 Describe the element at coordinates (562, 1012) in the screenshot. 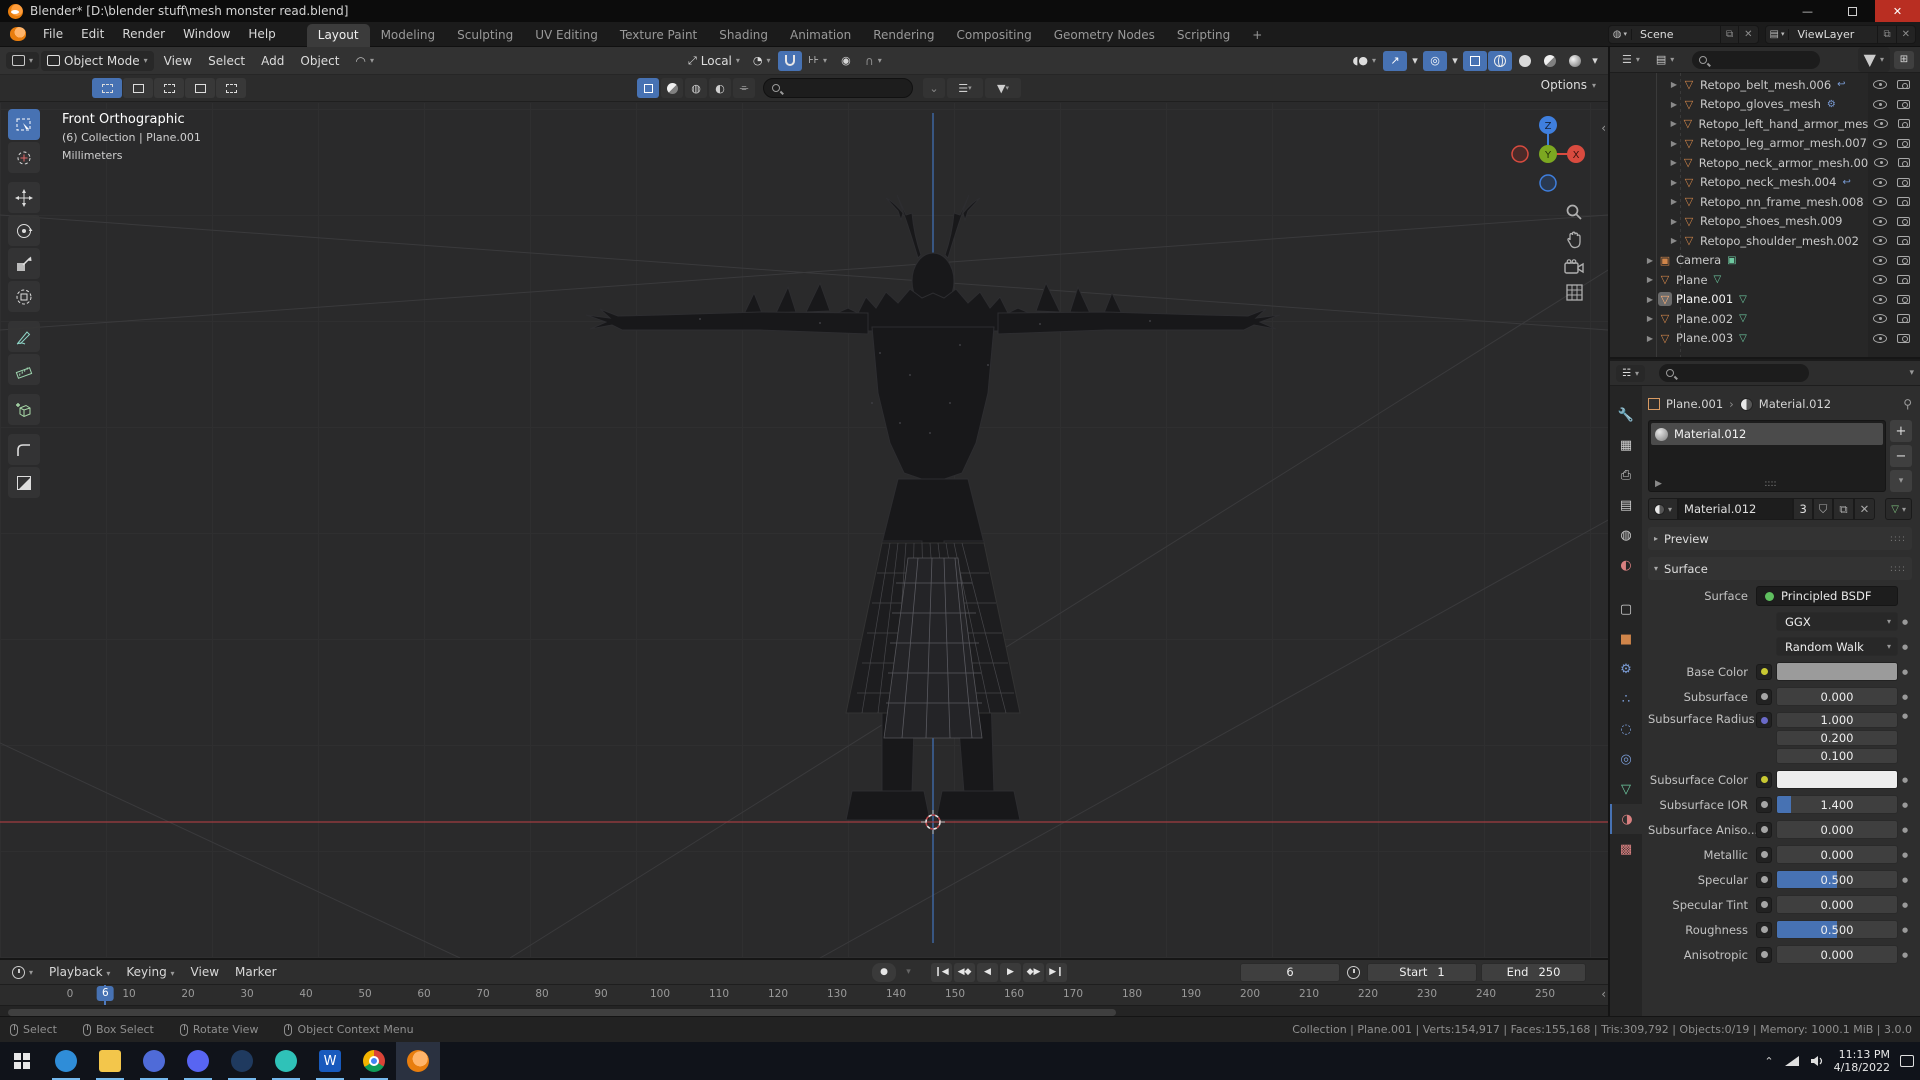

I see `timeline-scrollbar` at that location.